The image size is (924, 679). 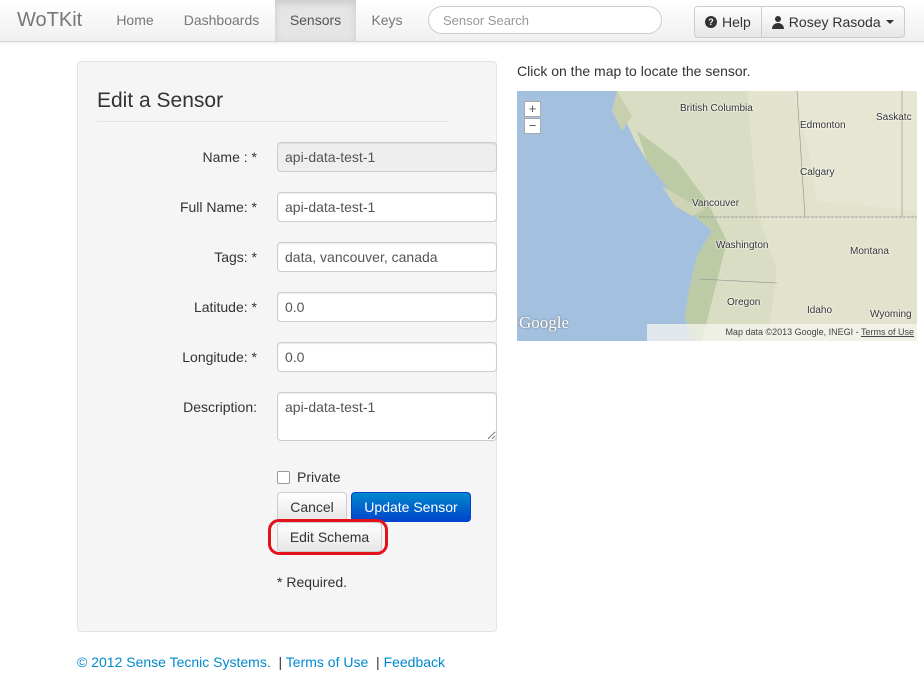 What do you see at coordinates (736, 22) in the screenshot?
I see `help-label: Help` at bounding box center [736, 22].